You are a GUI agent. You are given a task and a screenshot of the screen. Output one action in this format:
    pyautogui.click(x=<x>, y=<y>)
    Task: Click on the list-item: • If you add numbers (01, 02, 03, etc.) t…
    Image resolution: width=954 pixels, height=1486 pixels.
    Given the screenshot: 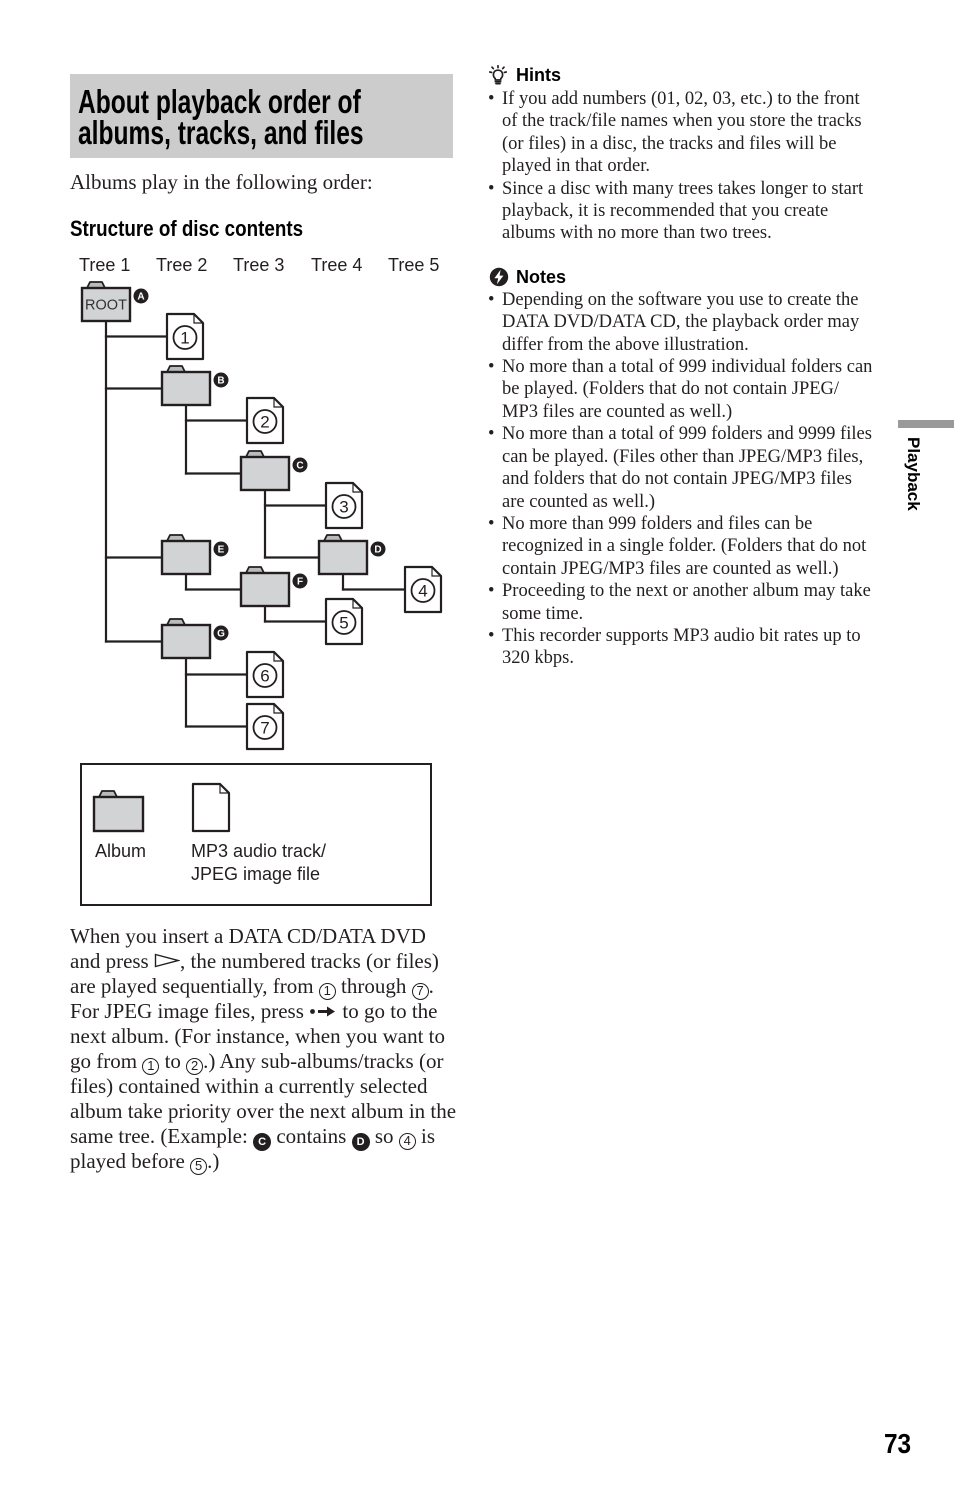 What is the action you would take?
    pyautogui.click(x=687, y=133)
    